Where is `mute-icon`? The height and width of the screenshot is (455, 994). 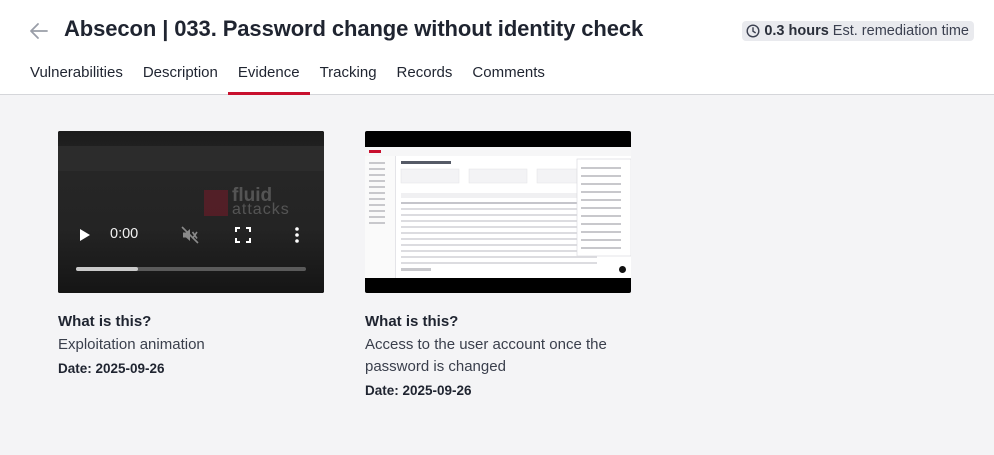 mute-icon is located at coordinates (190, 235).